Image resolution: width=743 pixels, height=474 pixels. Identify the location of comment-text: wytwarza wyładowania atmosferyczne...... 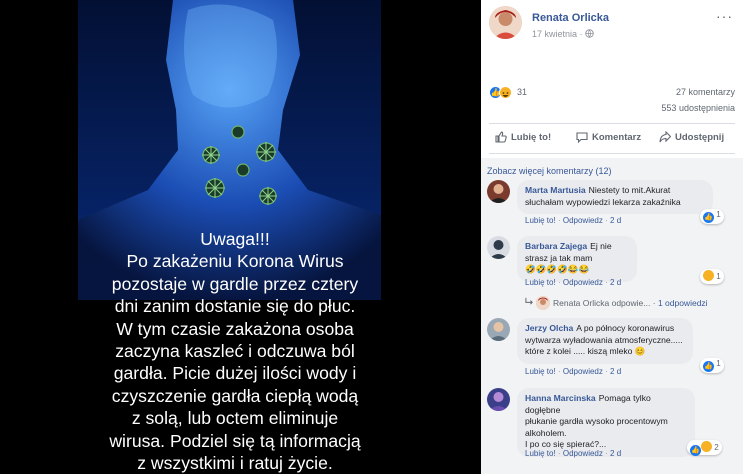
(604, 339).